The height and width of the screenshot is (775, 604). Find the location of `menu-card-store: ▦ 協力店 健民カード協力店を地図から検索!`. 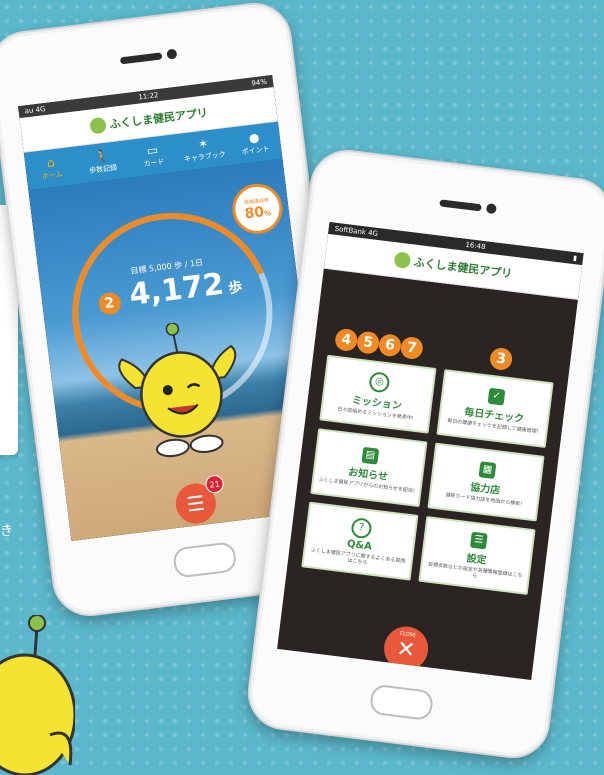

menu-card-store: ▦ 協力店 健民カード協力店を地図から検索! is located at coordinates (486, 482).